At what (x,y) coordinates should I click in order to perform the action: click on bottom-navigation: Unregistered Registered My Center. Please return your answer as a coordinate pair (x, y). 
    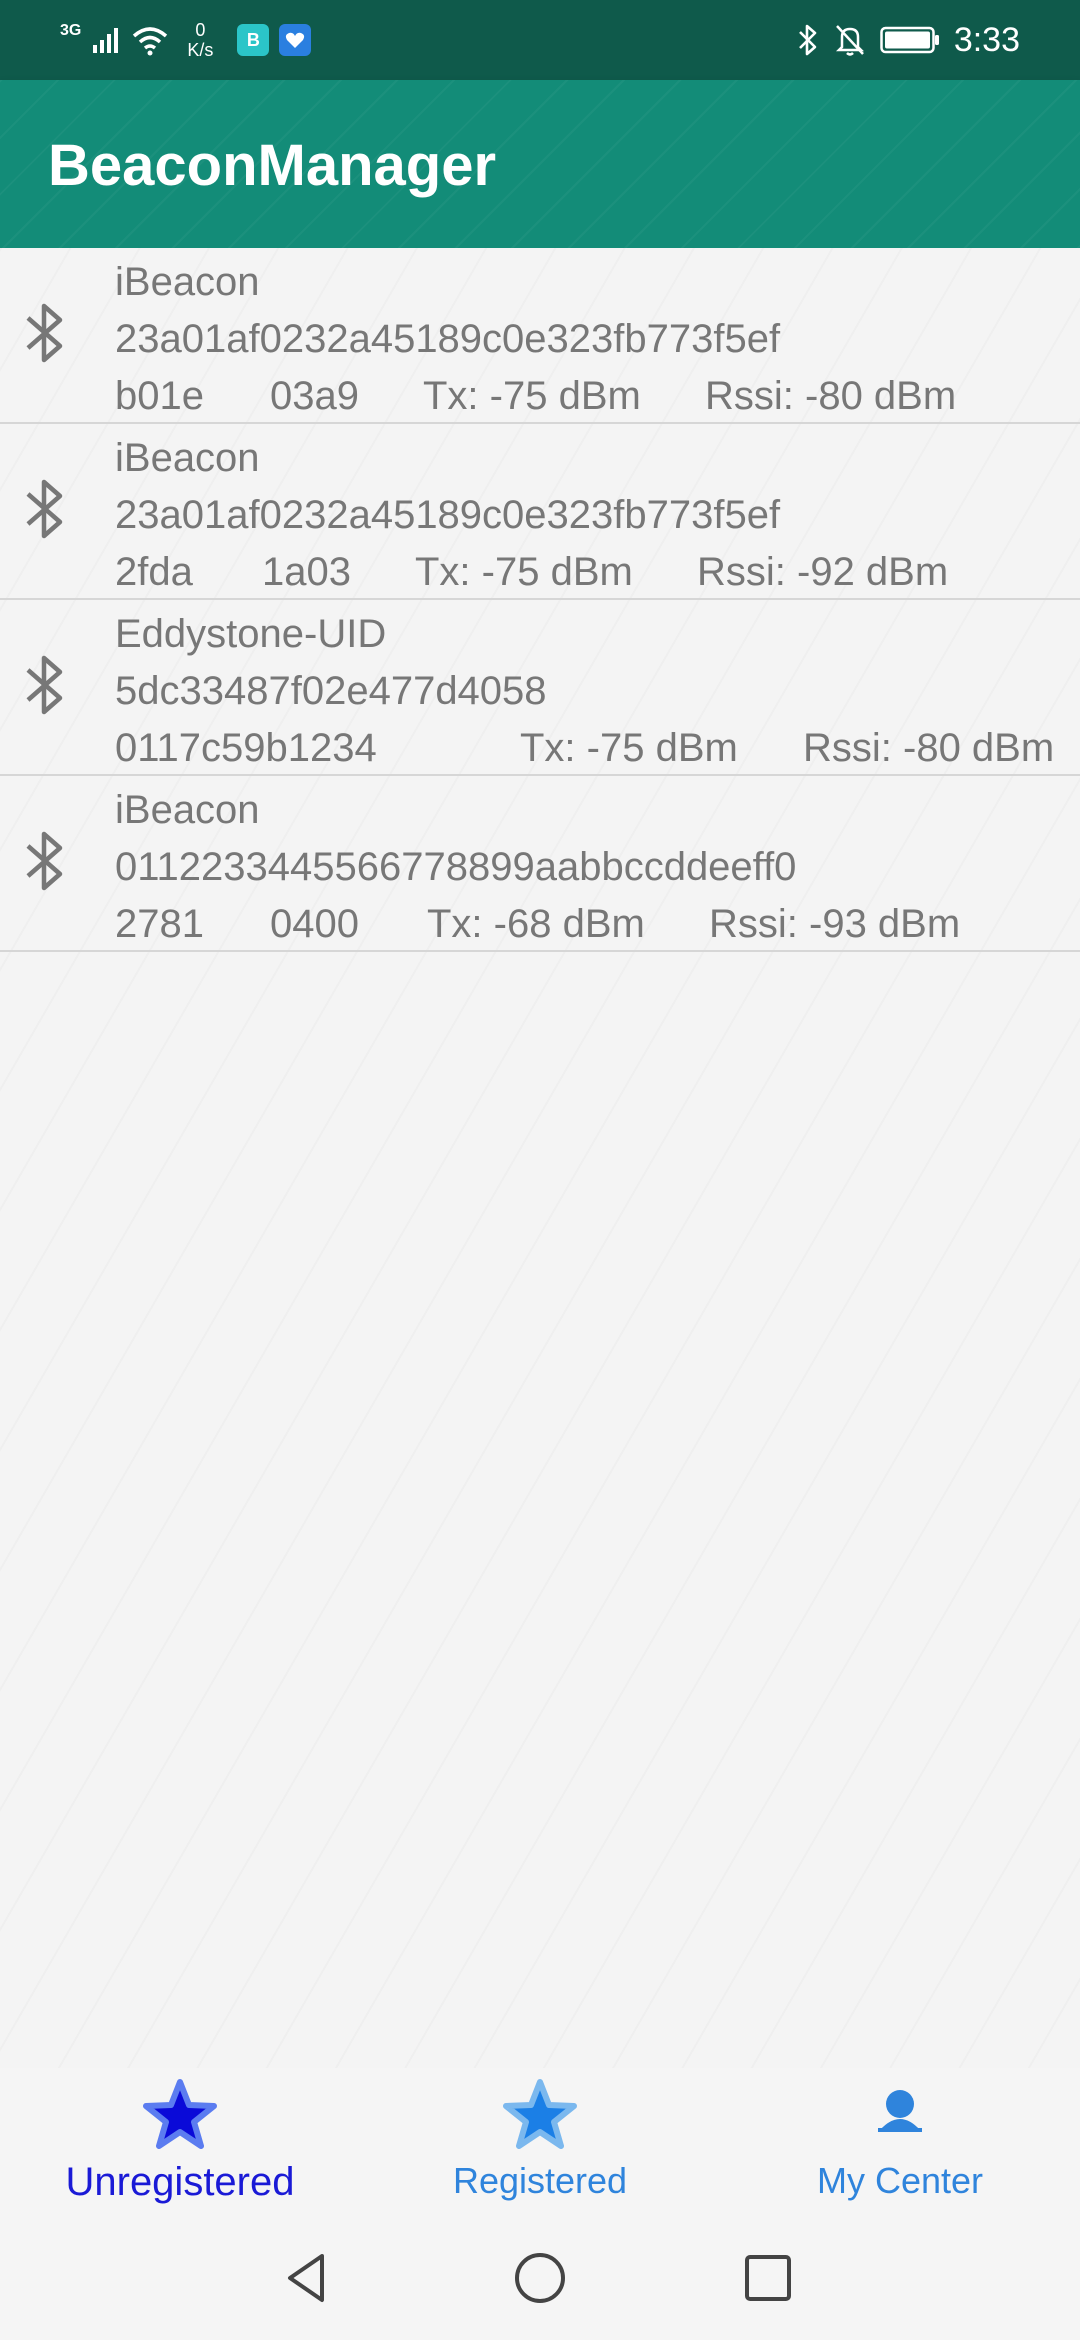
    Looking at the image, I should click on (540, 2143).